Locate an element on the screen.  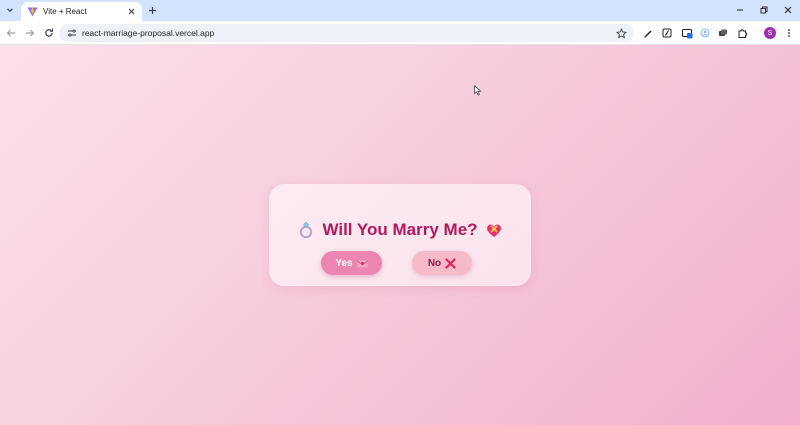
tab-title: Vite + React is located at coordinates (65, 11).